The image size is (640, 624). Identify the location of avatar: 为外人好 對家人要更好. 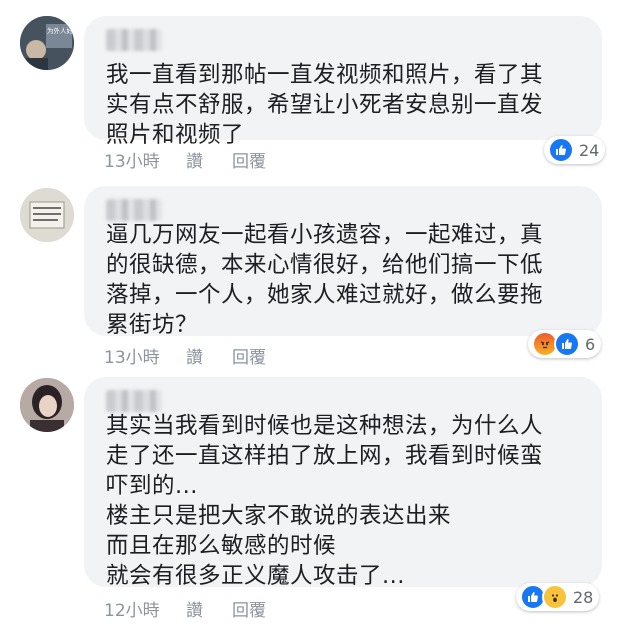
(47, 43).